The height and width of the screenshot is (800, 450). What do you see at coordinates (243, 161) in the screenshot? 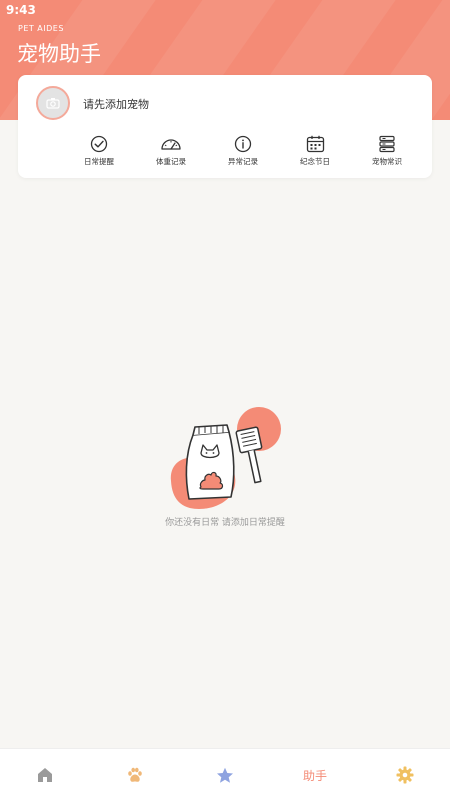
I see `feature-label: 异常记录` at bounding box center [243, 161].